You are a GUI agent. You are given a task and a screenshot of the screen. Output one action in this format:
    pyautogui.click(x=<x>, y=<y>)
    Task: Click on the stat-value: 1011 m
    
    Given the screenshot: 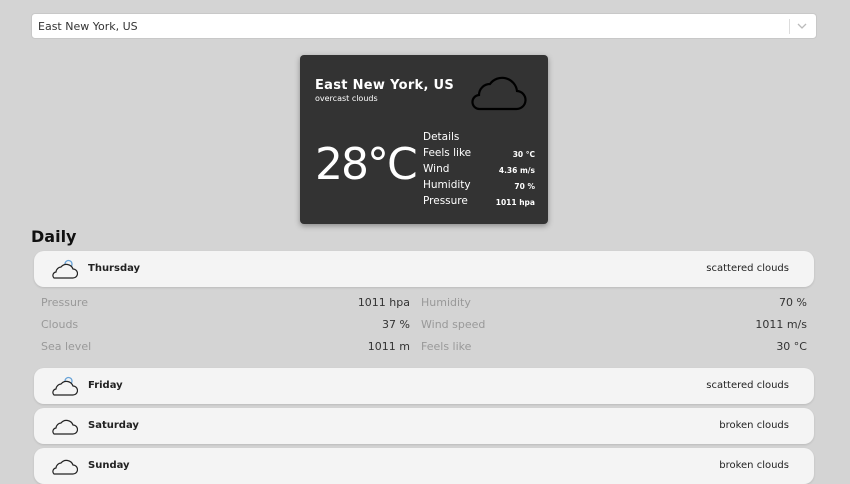 What is the action you would take?
    pyautogui.click(x=388, y=346)
    